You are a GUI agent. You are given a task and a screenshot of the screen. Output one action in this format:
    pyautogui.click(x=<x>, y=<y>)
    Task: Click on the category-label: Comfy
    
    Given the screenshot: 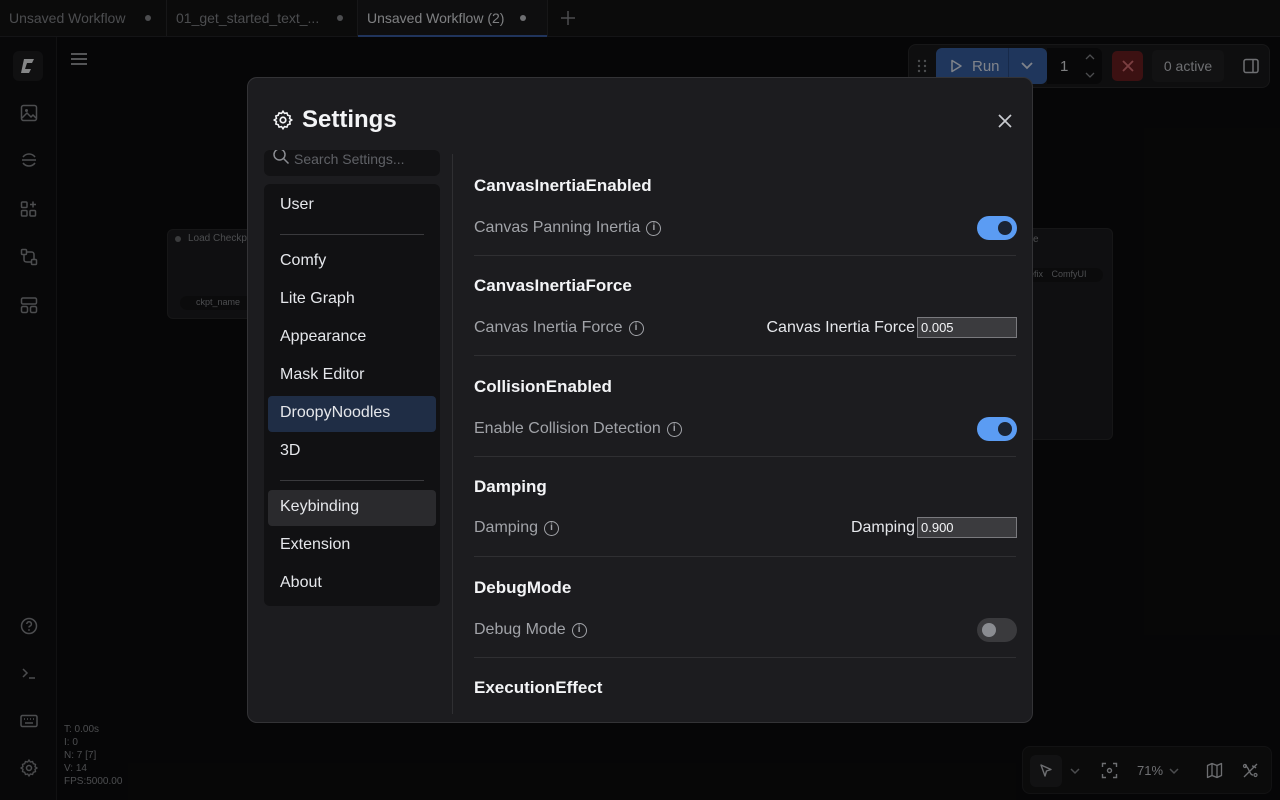 What is the action you would take?
    pyautogui.click(x=303, y=260)
    